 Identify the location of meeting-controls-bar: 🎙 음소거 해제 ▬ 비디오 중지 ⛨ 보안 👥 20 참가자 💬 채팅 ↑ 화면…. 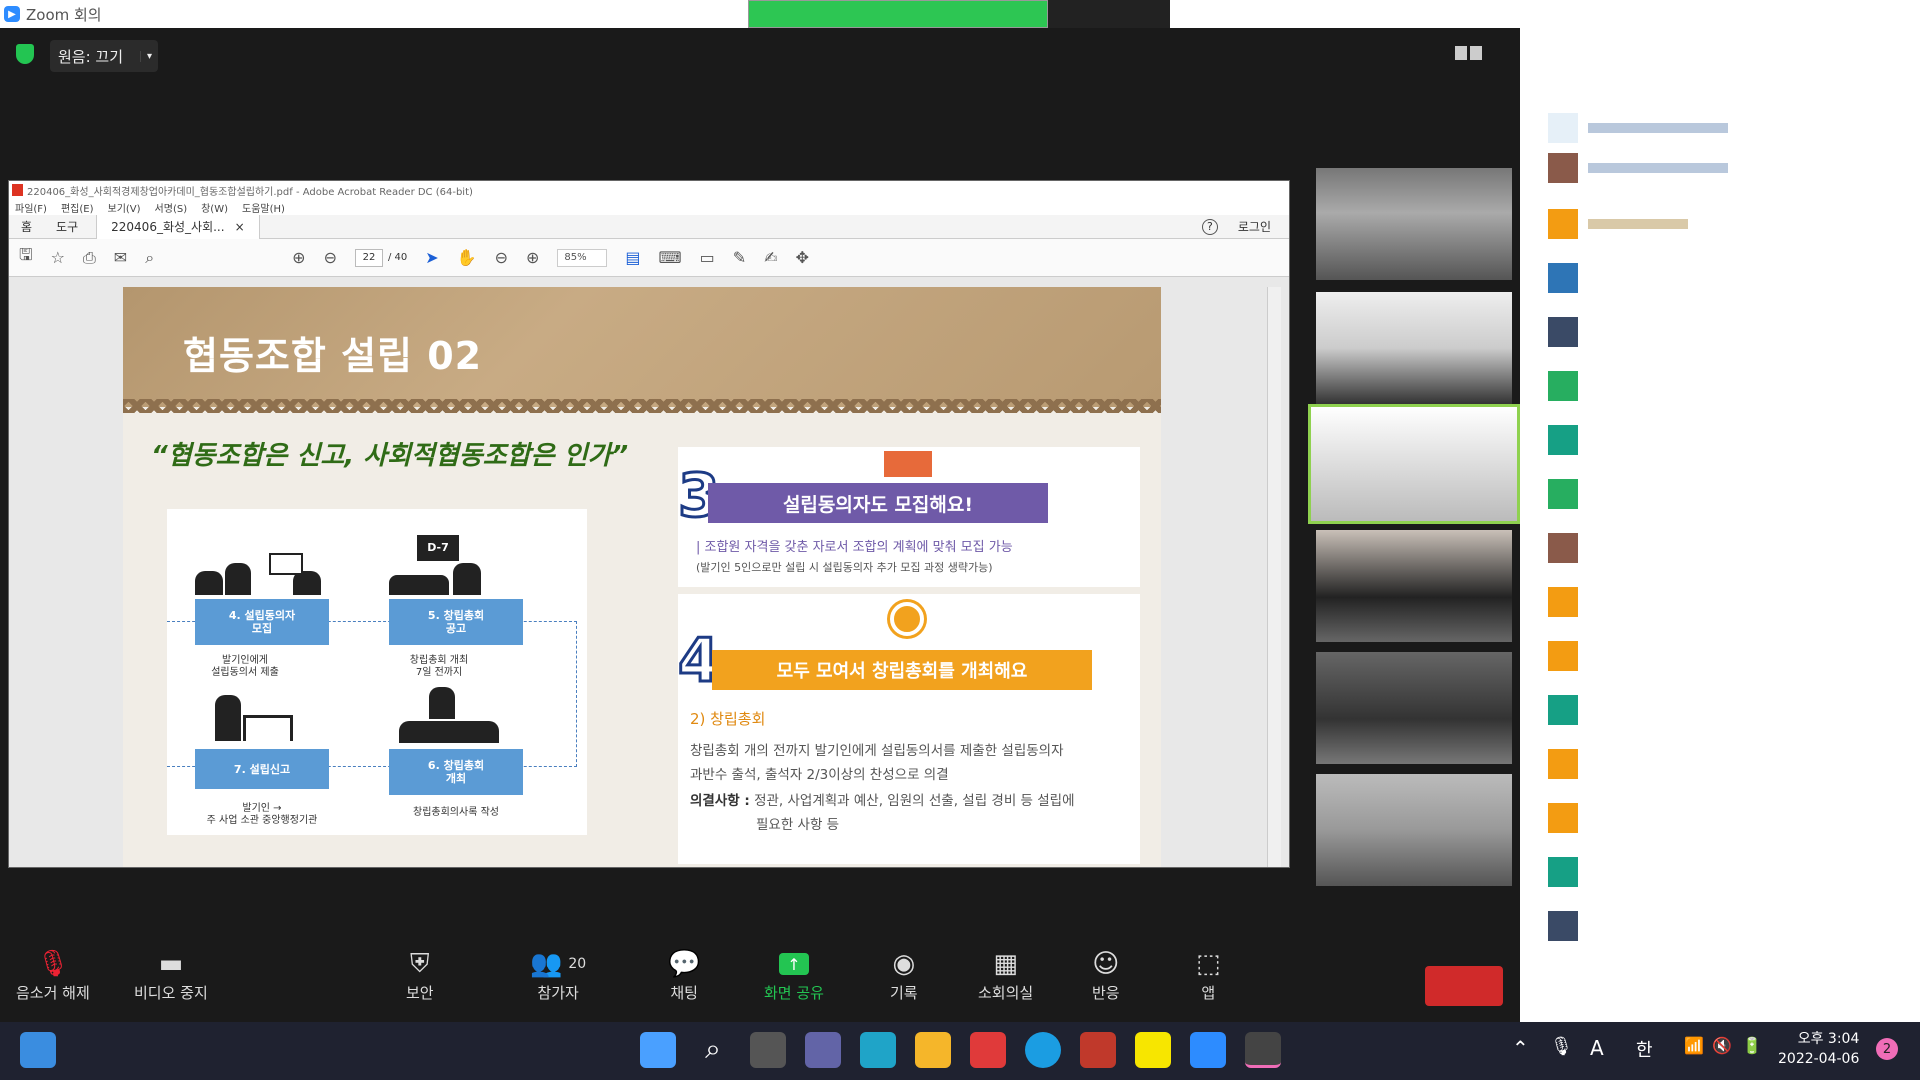
(760, 984).